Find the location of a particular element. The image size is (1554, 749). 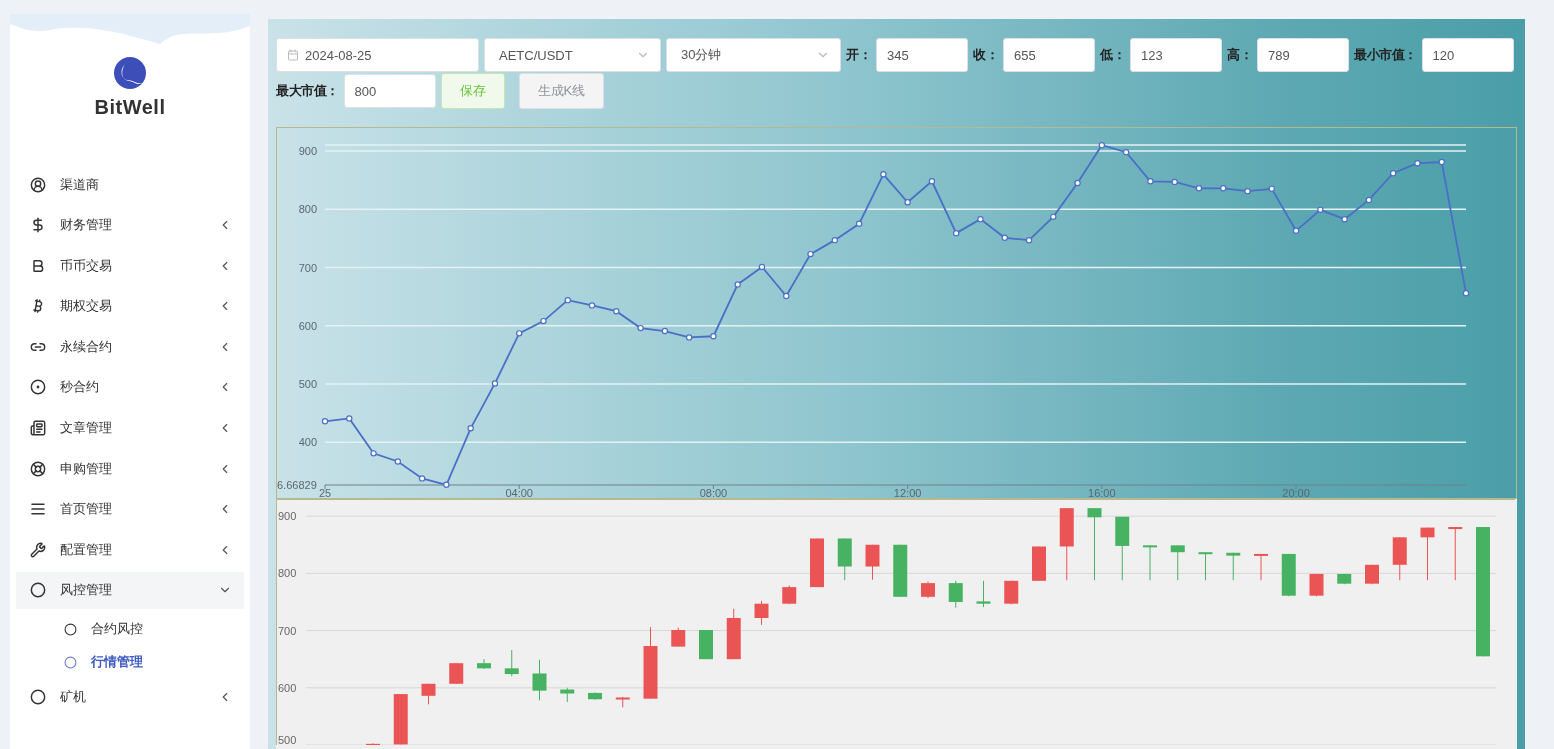

menu-label: 秒合约 is located at coordinates (80, 387).